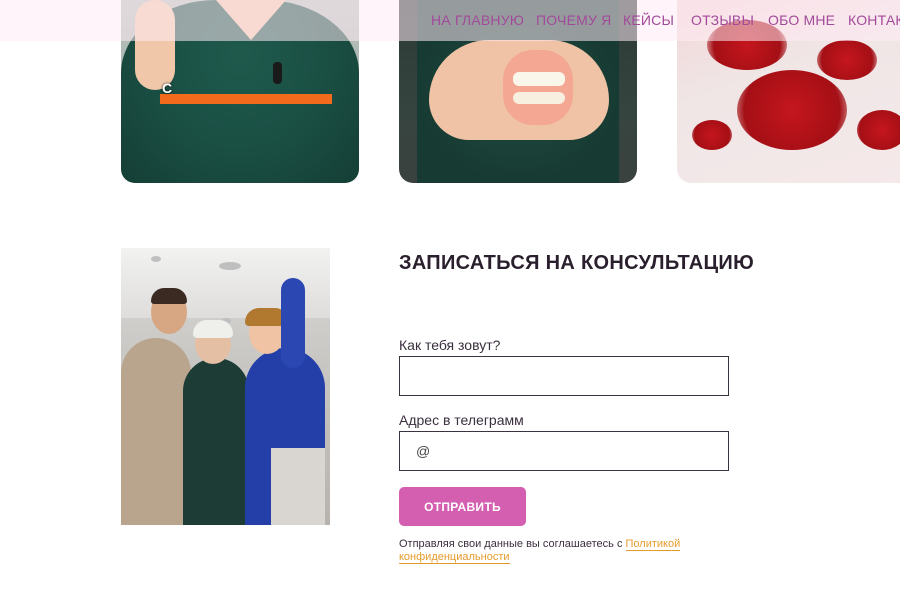 Image resolution: width=900 pixels, height=600 pixels. Describe the element at coordinates (539, 79) in the screenshot. I see `dental-model-upper-teeth` at that location.